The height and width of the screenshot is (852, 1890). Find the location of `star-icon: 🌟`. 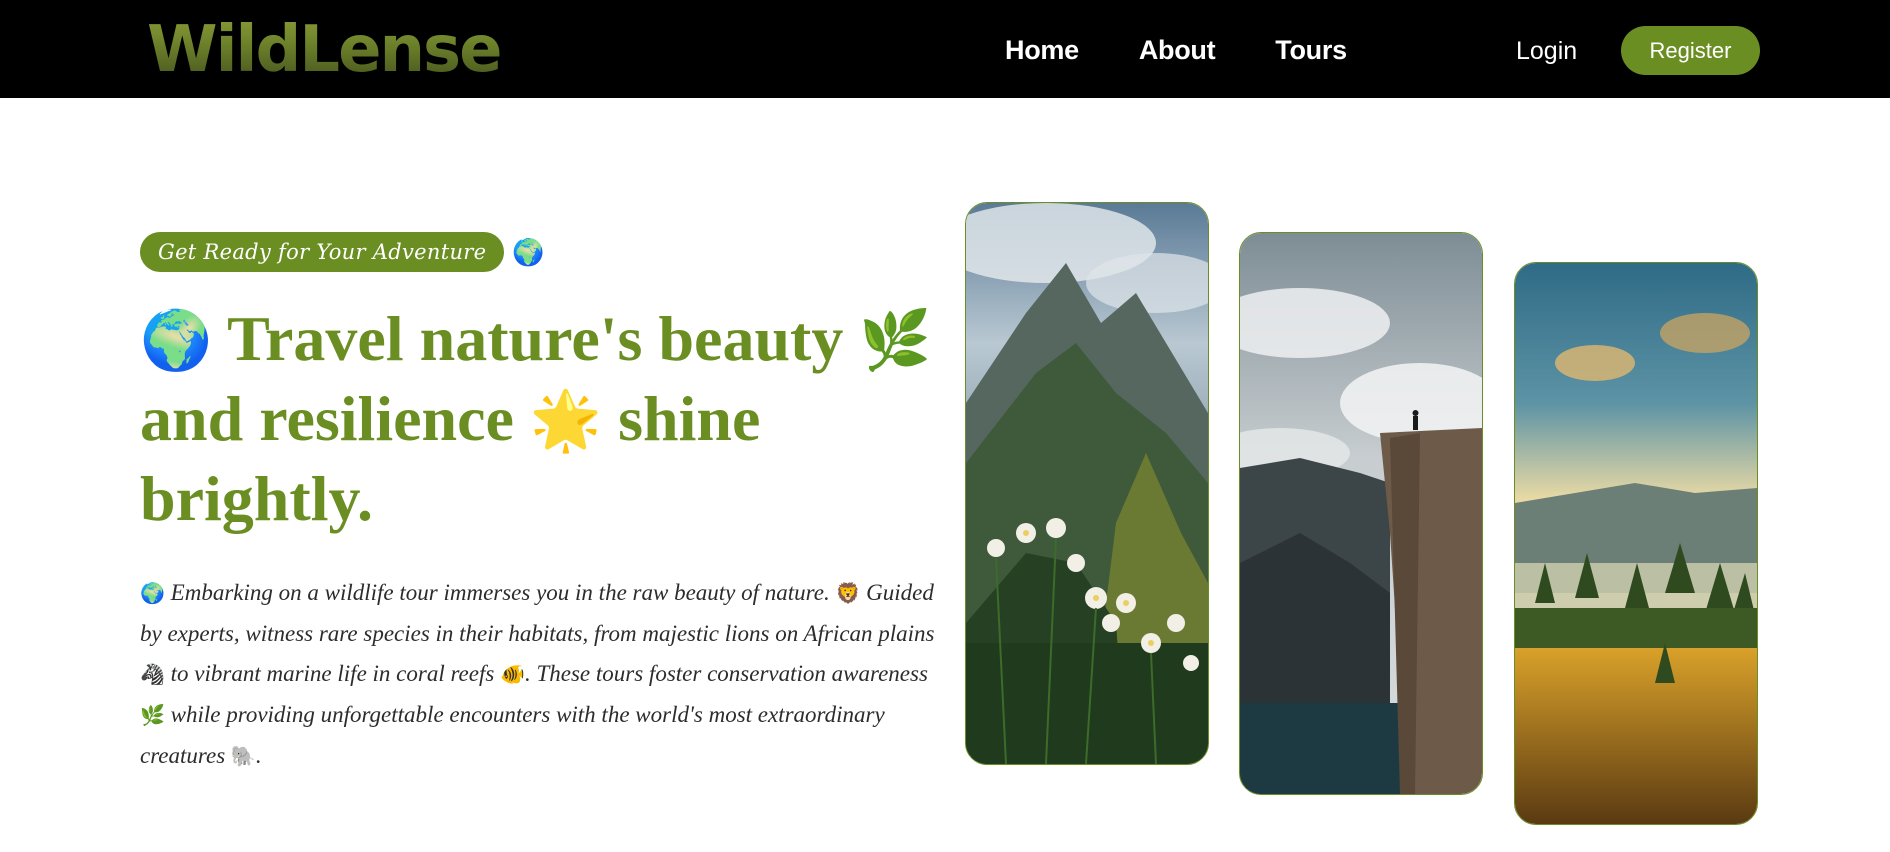

star-icon: 🌟 is located at coordinates (566, 420).